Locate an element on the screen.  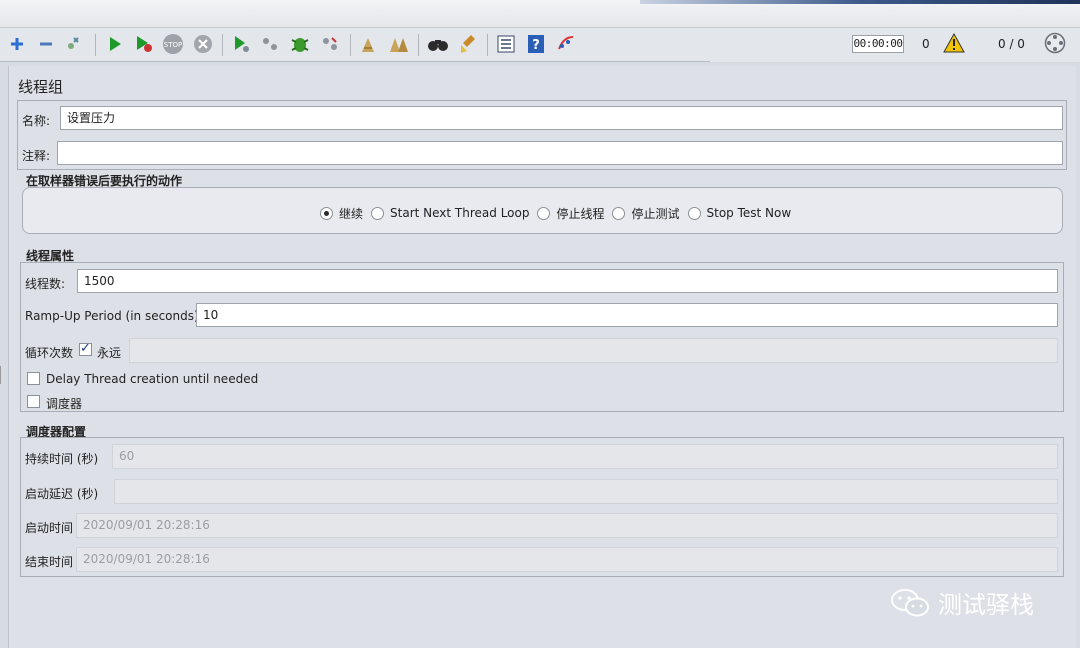
start-icon is located at coordinates (115, 44).